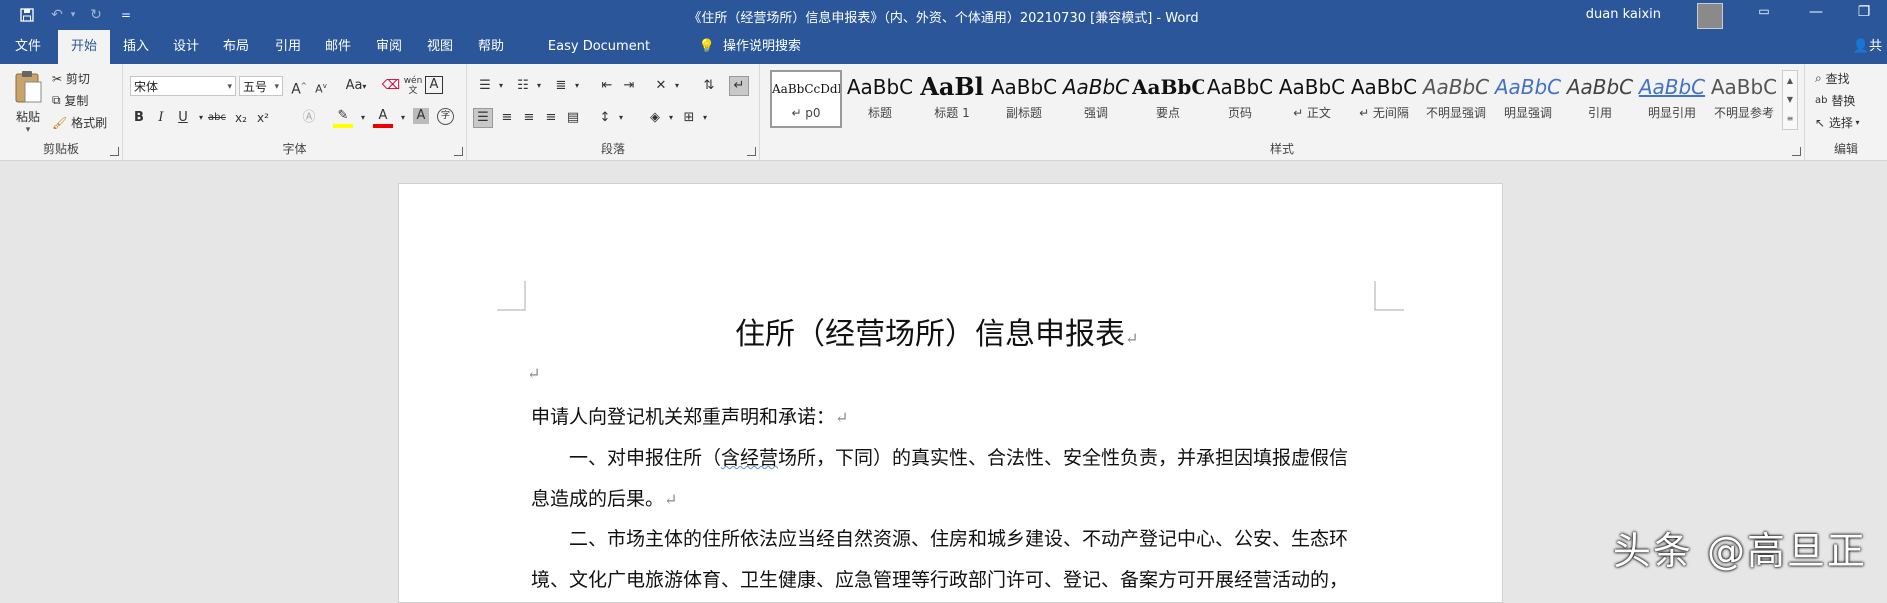 Image resolution: width=1887 pixels, height=603 pixels. I want to click on style-intense-quote: AaBbC 明显引用, so click(1672, 99).